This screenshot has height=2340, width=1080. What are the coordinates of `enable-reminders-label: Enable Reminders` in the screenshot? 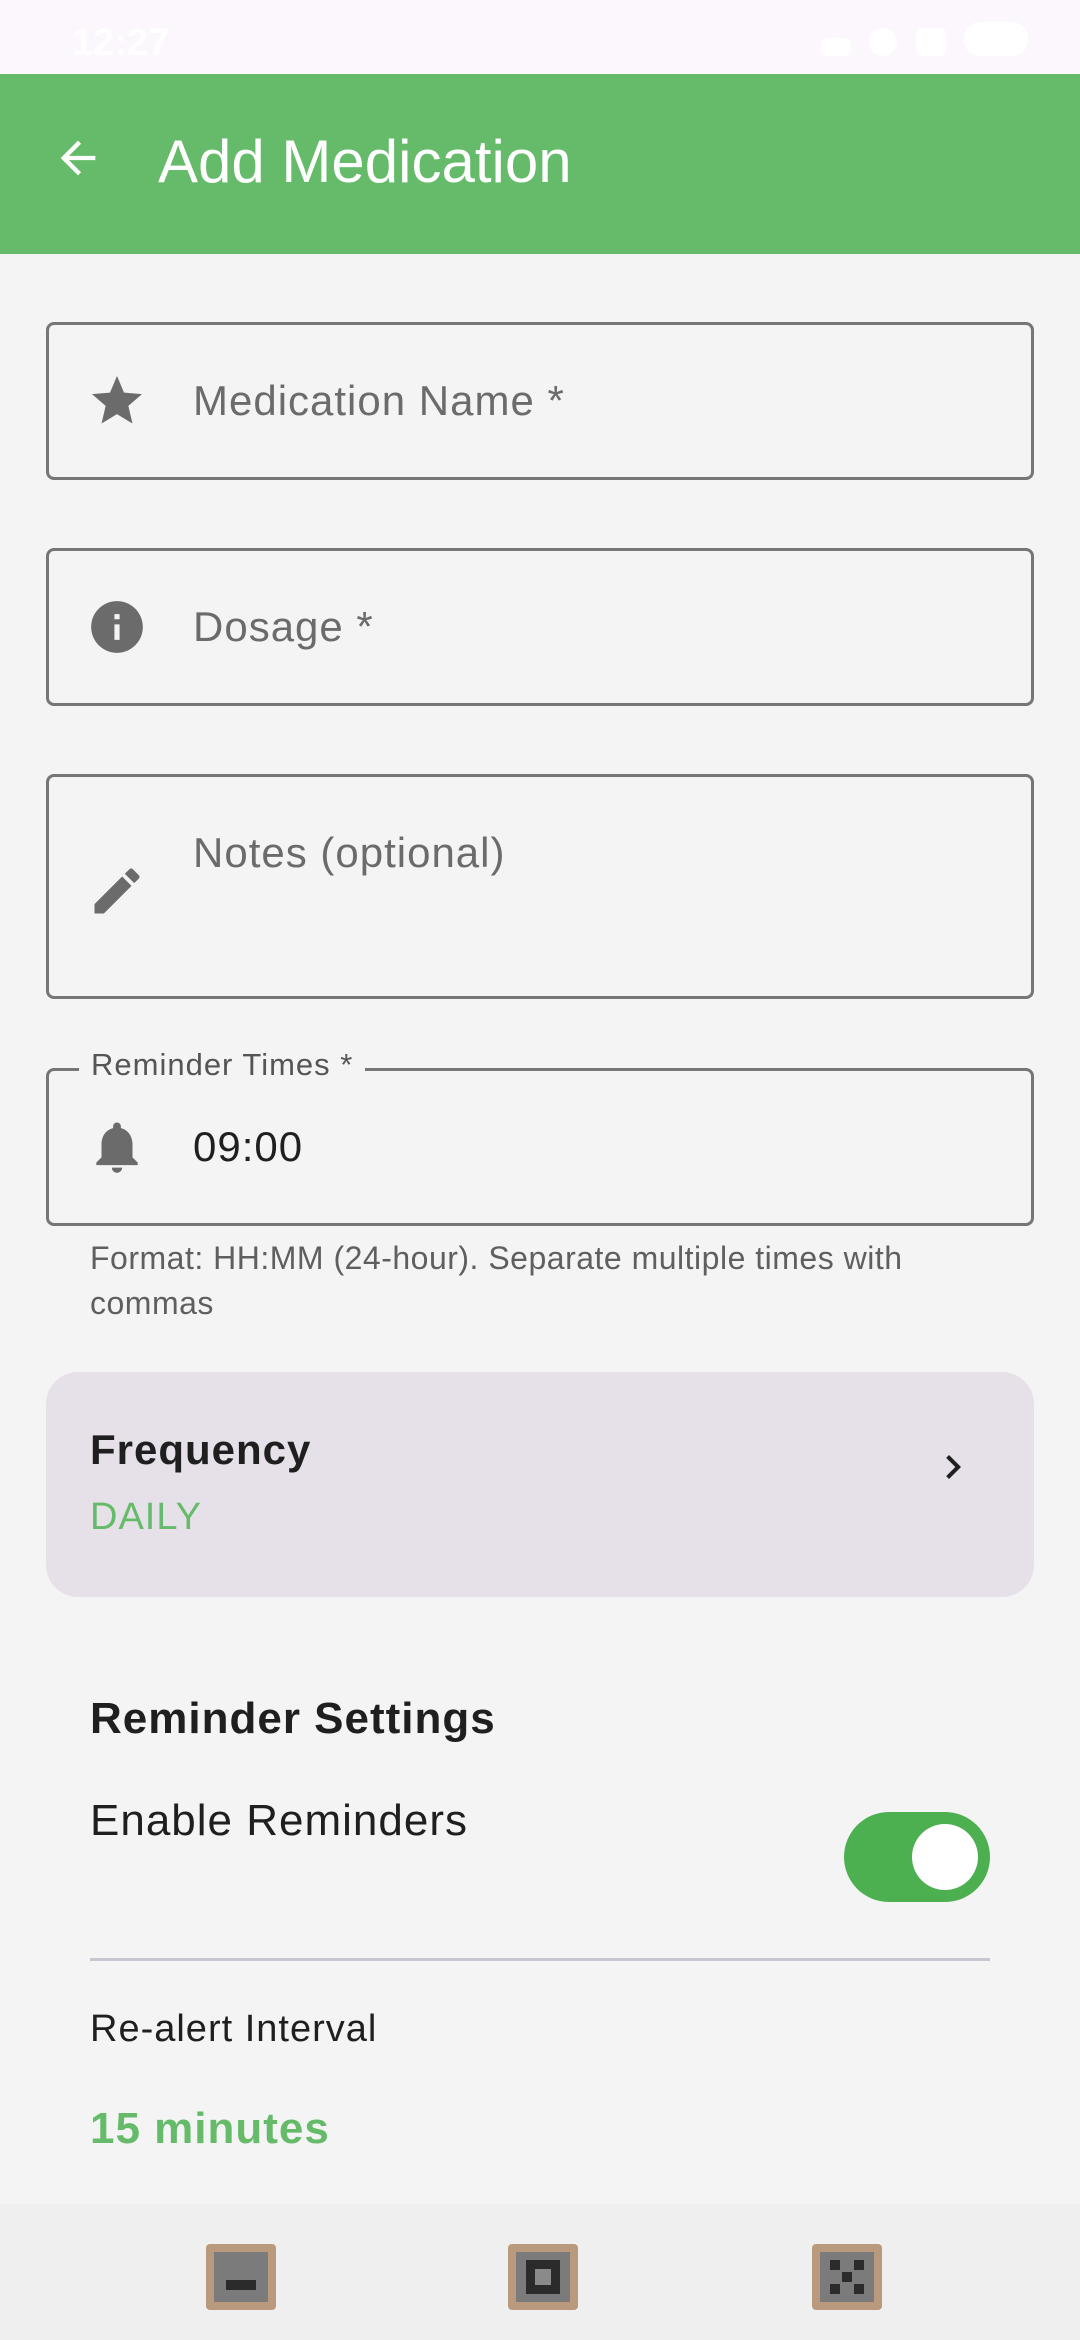 It's located at (279, 1820).